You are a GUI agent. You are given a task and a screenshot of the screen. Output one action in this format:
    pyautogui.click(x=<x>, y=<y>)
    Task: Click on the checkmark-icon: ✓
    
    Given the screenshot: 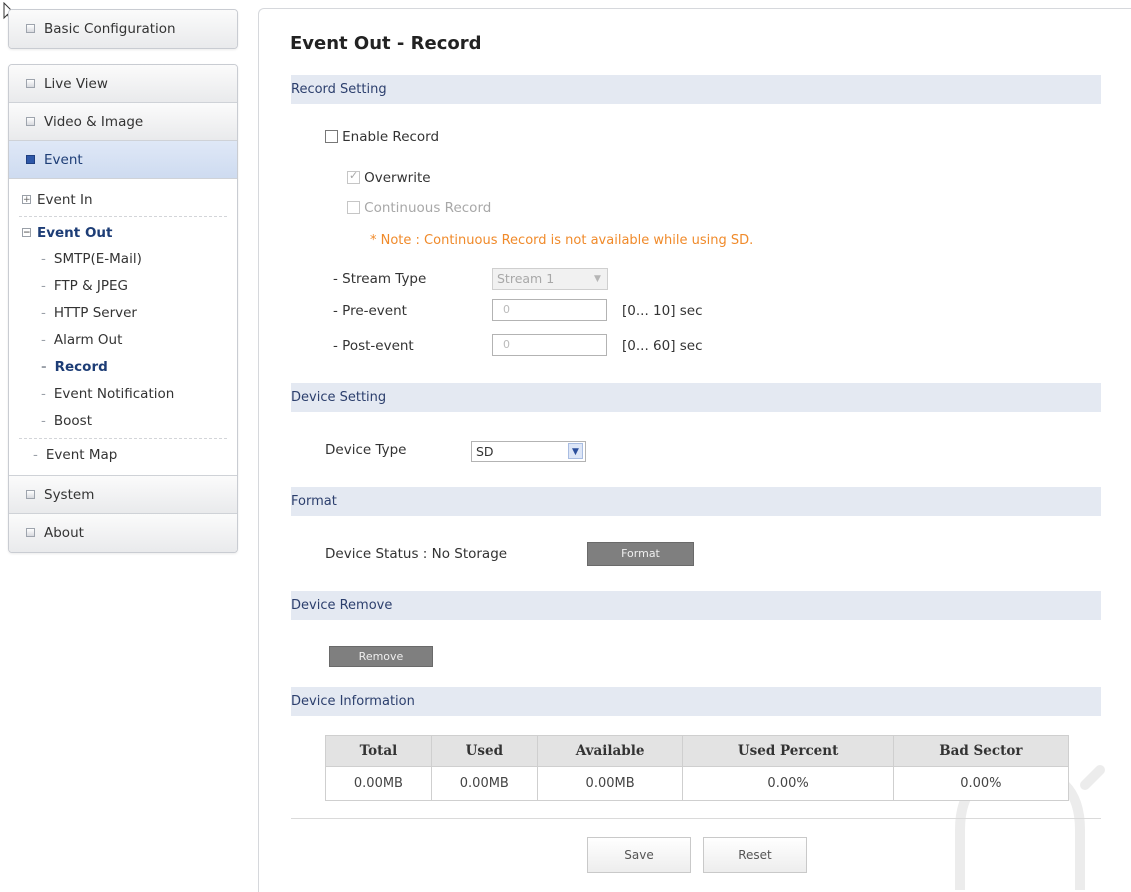 What is the action you would take?
    pyautogui.click(x=354, y=175)
    